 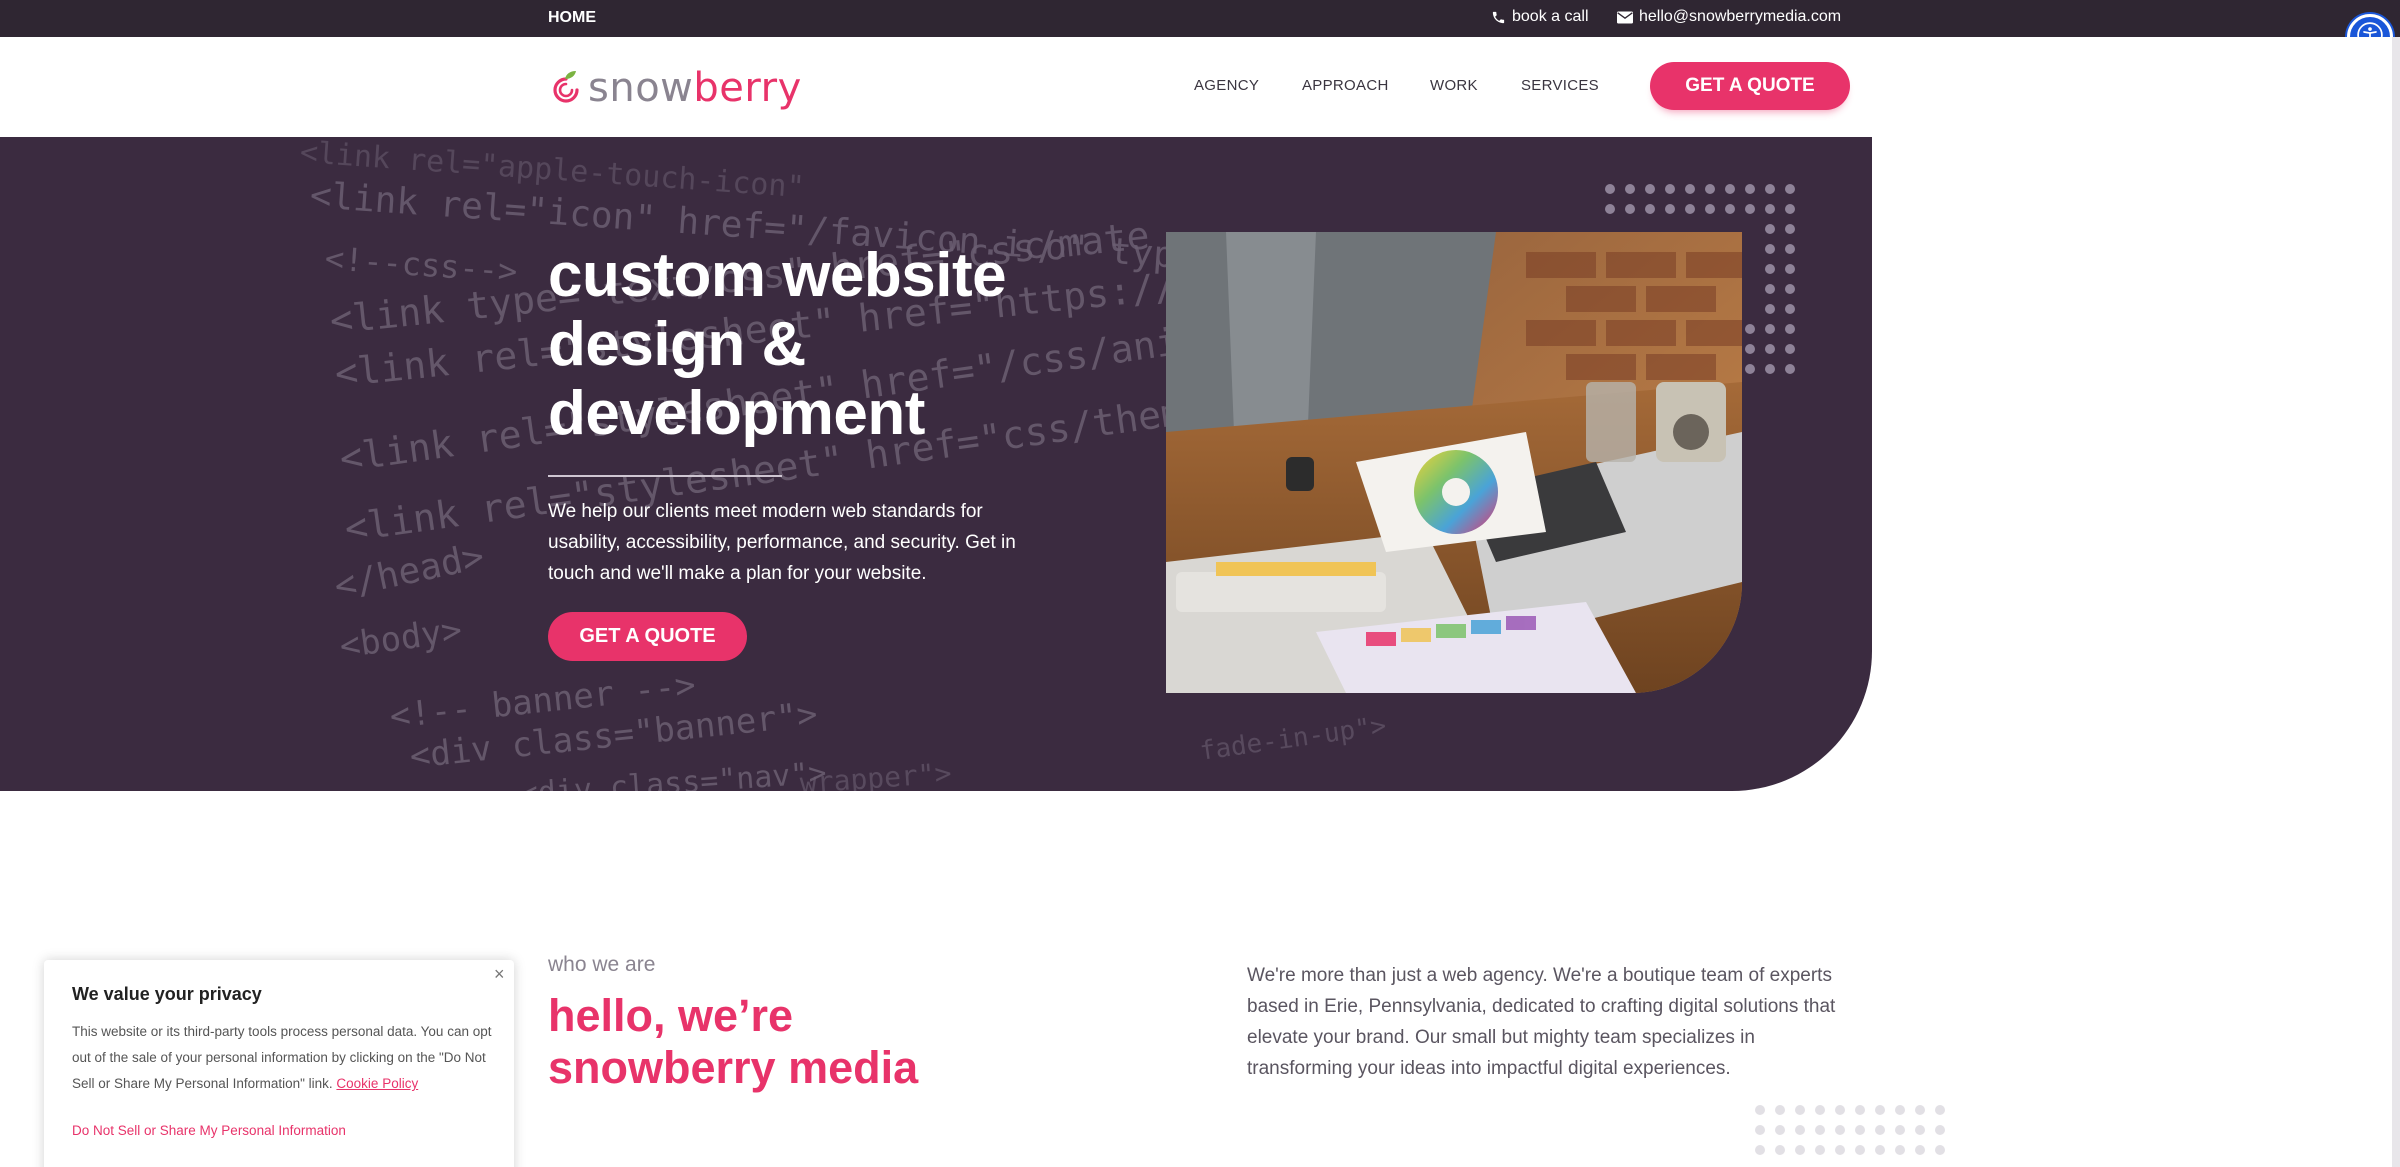 I want to click on hero-divider, so click(x=665, y=476).